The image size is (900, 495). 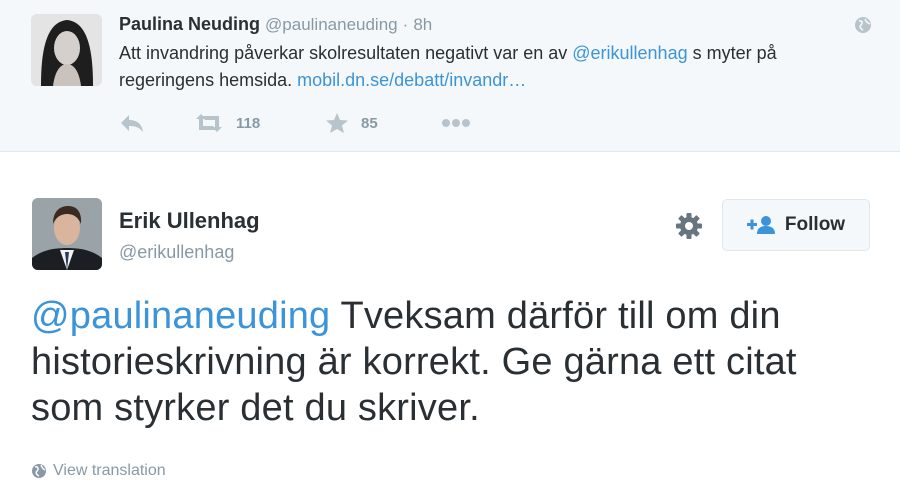 I want to click on favorite-button: 85, so click(x=351, y=123).